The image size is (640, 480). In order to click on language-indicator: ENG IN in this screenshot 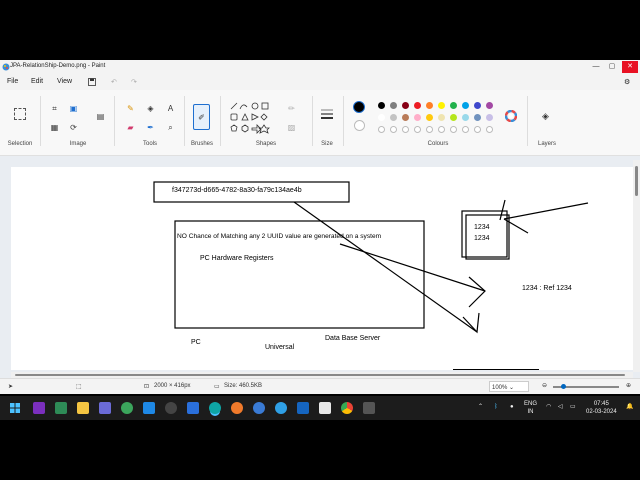, I will do `click(530, 408)`.